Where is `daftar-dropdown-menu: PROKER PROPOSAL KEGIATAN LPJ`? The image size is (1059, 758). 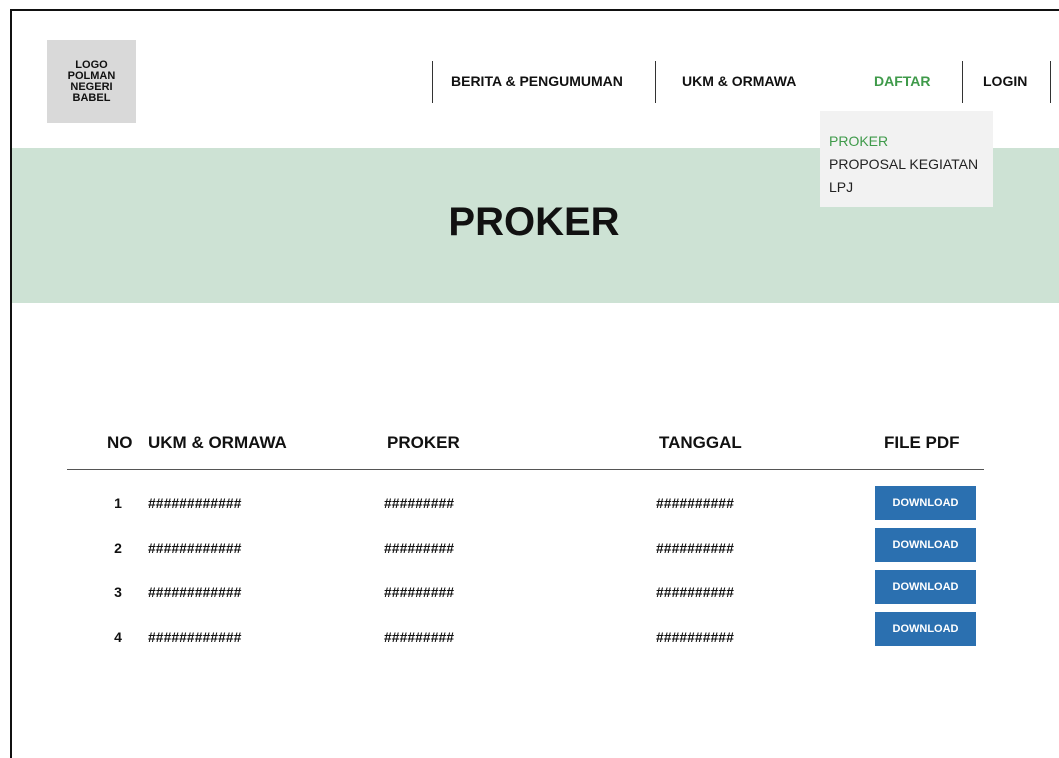 daftar-dropdown-menu: PROKER PROPOSAL KEGIATAN LPJ is located at coordinates (906, 159).